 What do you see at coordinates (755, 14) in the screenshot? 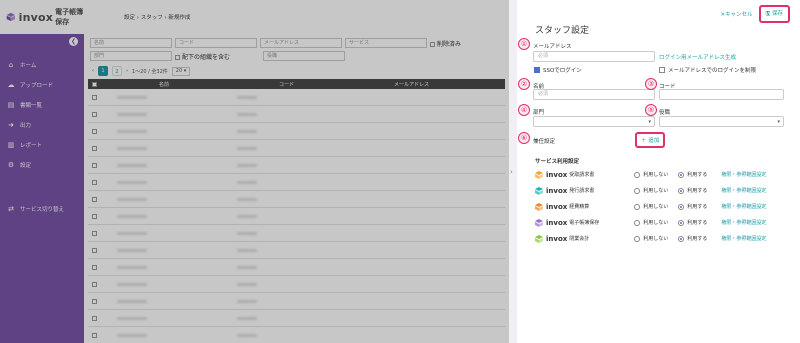
I see `panel-header-actions: ✕キャンセル 🖫 保存` at bounding box center [755, 14].